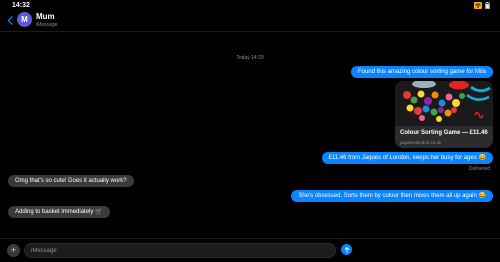  I want to click on conversation-timestamp: Today 14:29, so click(250, 58).